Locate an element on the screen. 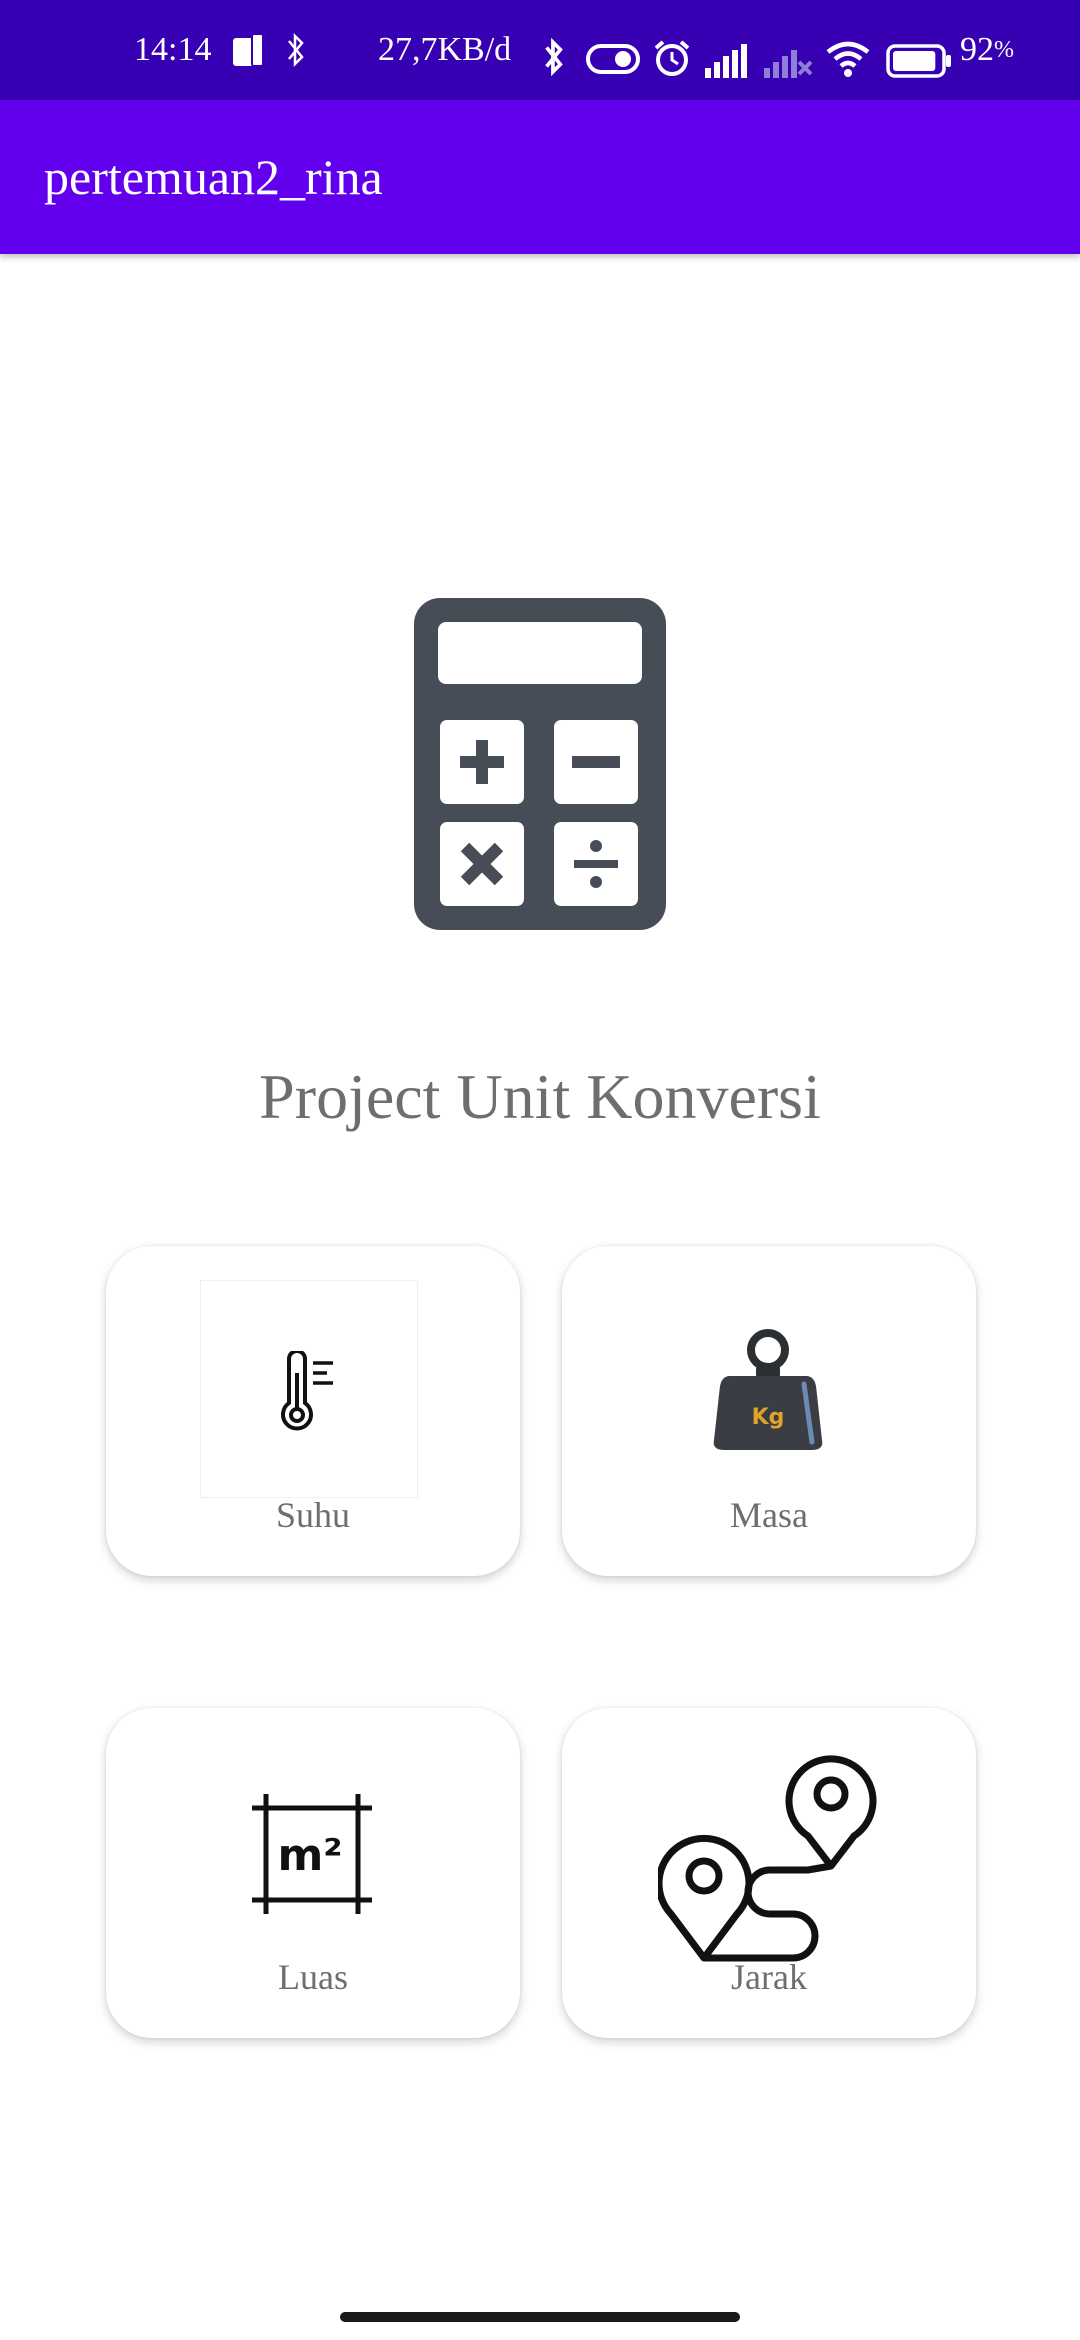  area-icon-text: m² is located at coordinates (309, 1855).